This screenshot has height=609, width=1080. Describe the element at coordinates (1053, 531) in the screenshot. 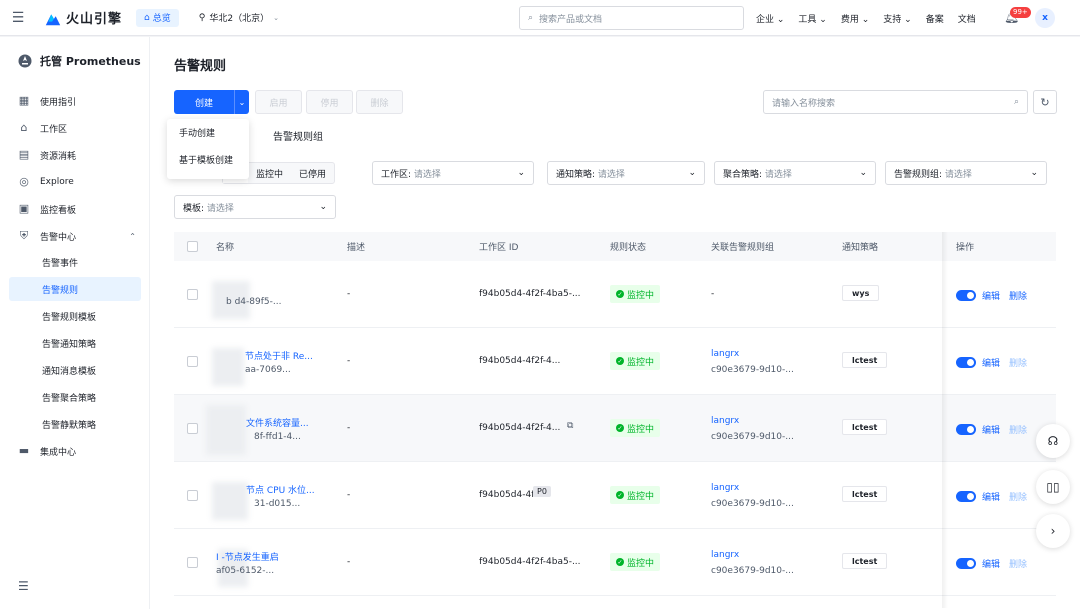

I see `expand-panel-button: ›` at that location.